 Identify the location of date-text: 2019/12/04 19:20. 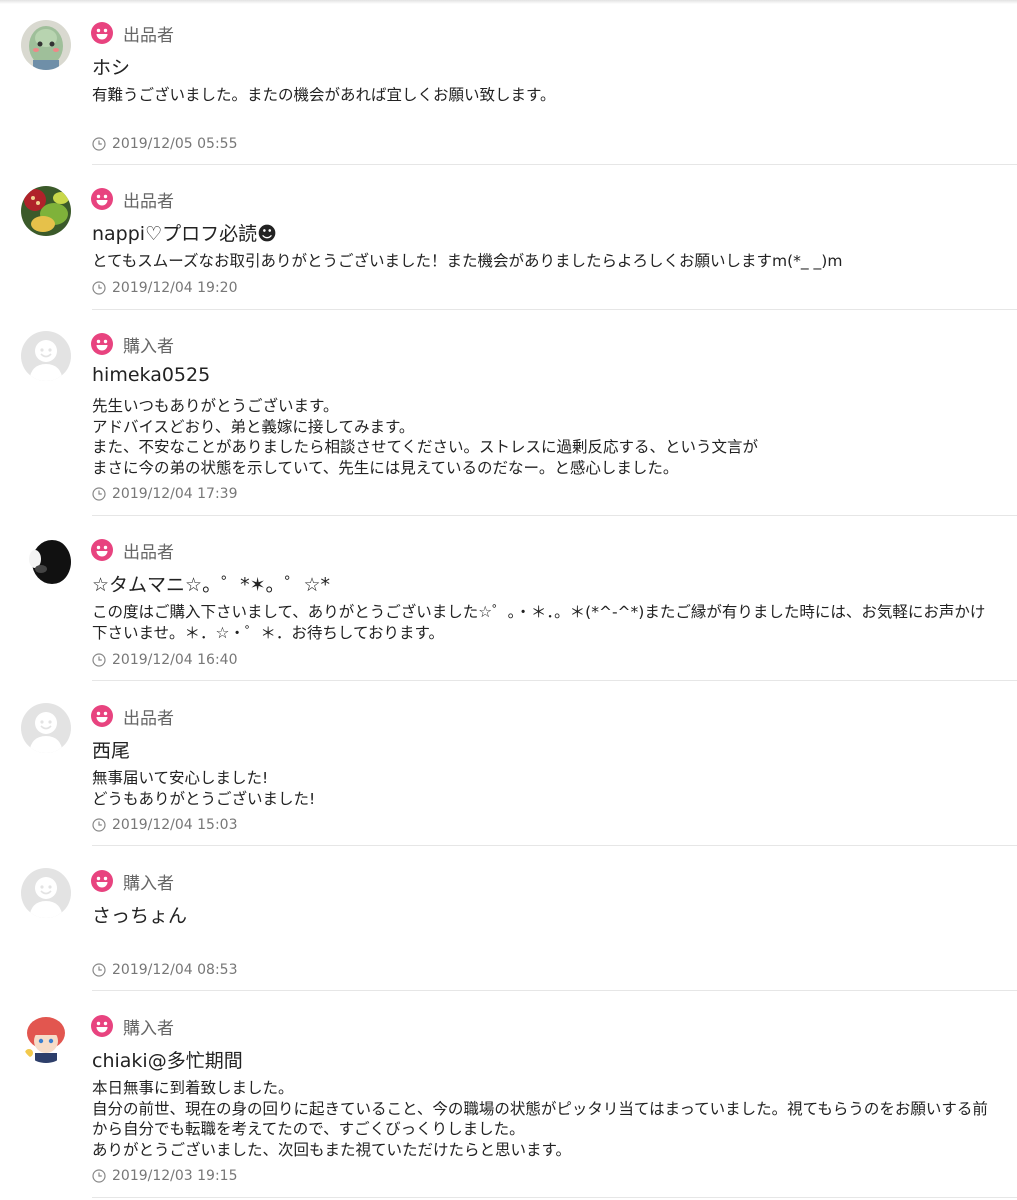
(175, 288).